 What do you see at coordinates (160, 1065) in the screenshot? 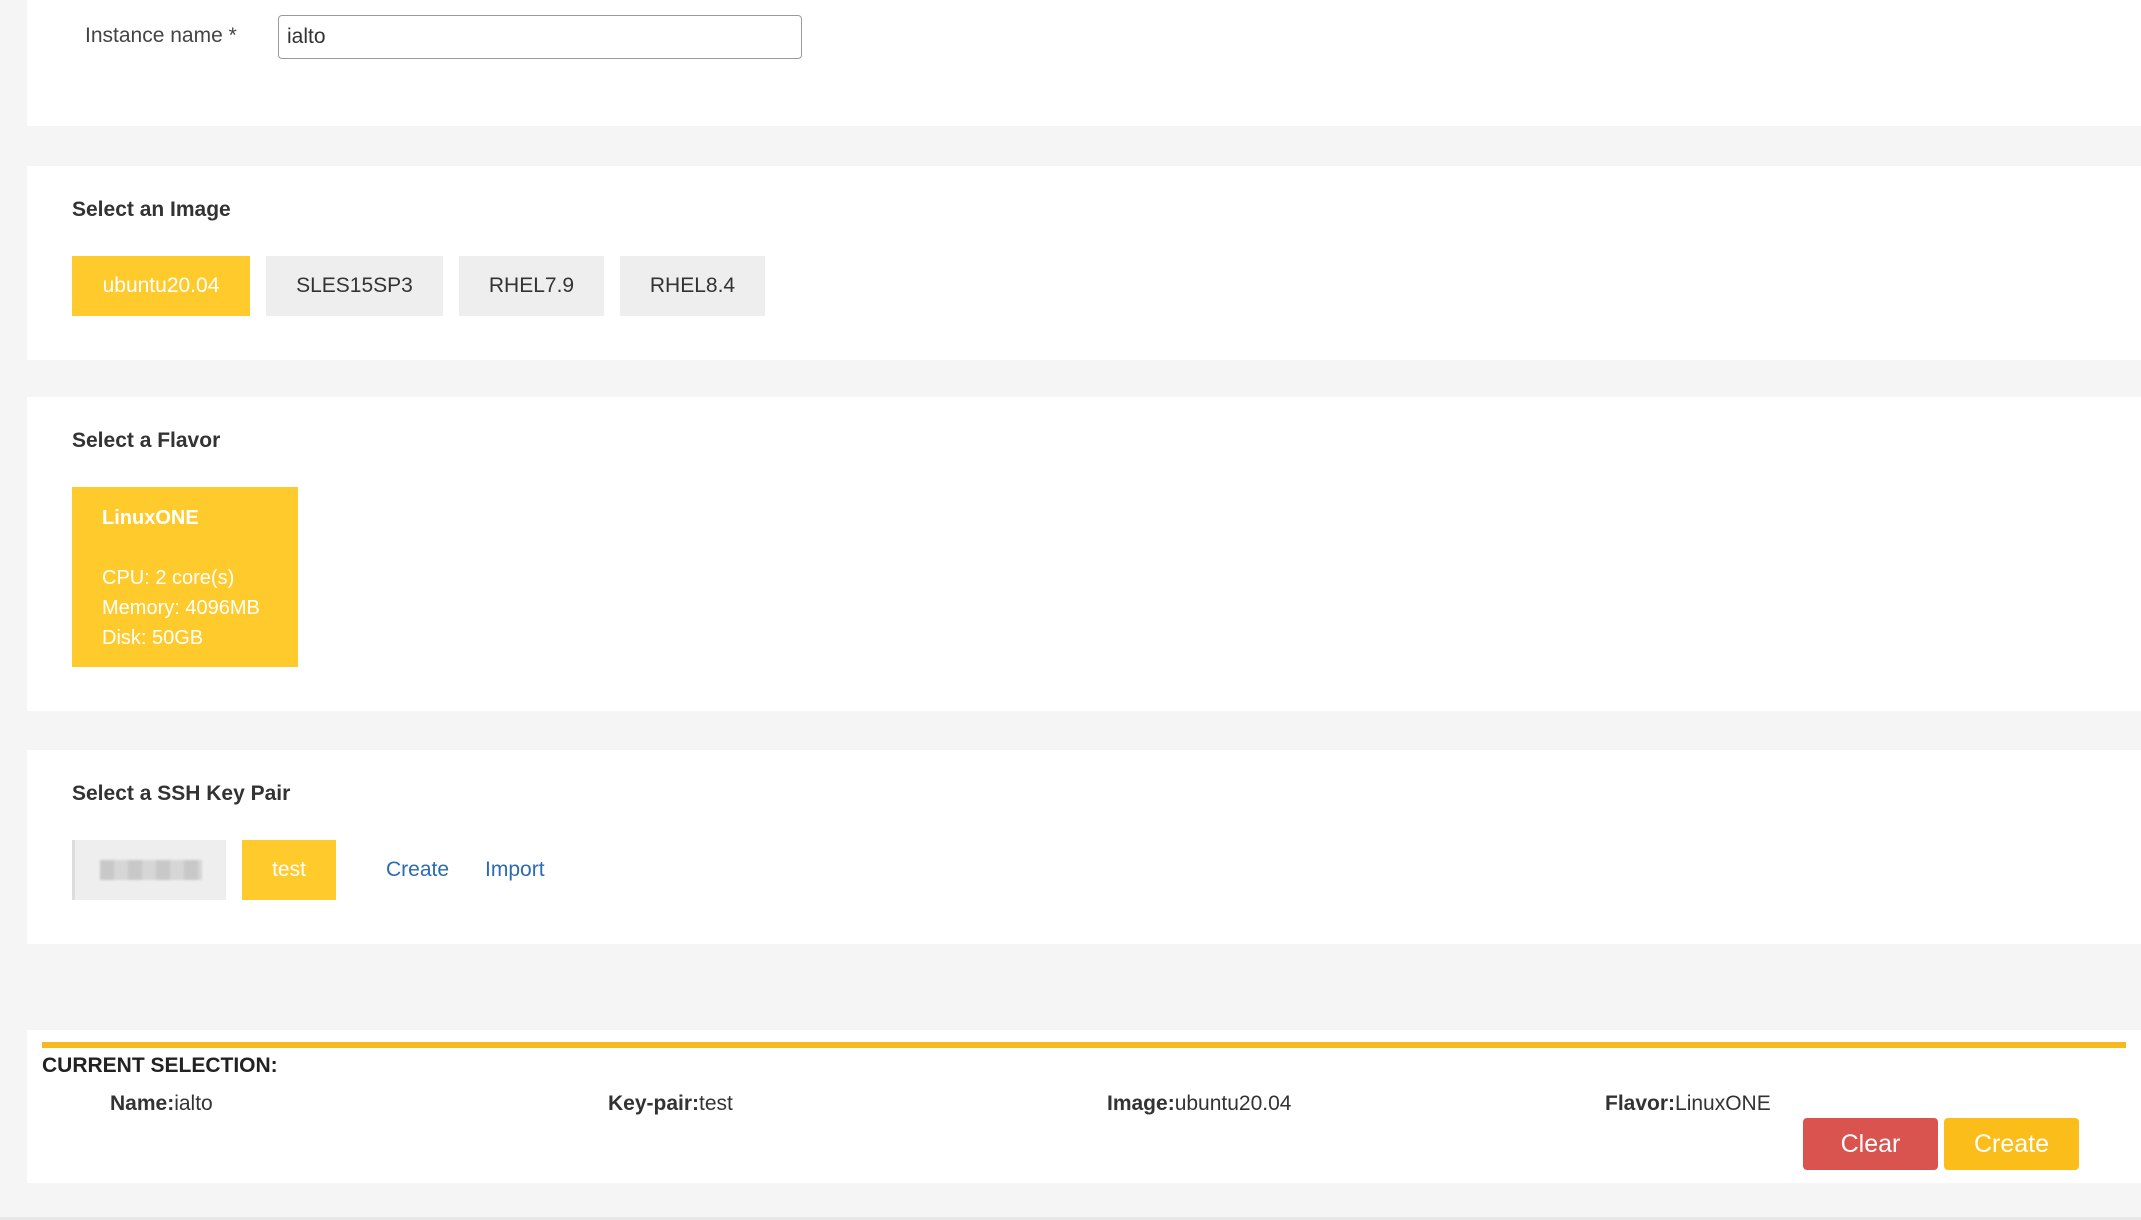
I see `selection-title: CURRENT SELECTION:` at bounding box center [160, 1065].